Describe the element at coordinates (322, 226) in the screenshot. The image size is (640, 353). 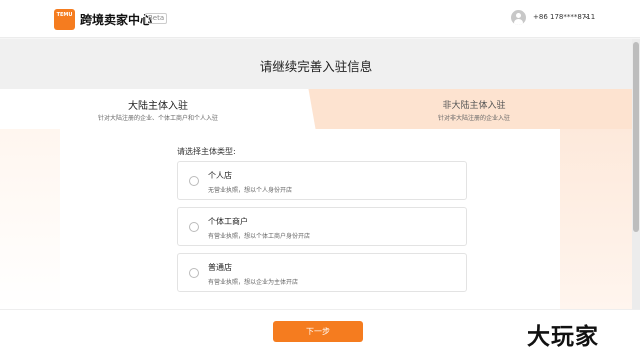
I see `option-individual-business: 个体工商户 有营业执照，想以个体工商户身份开店` at that location.